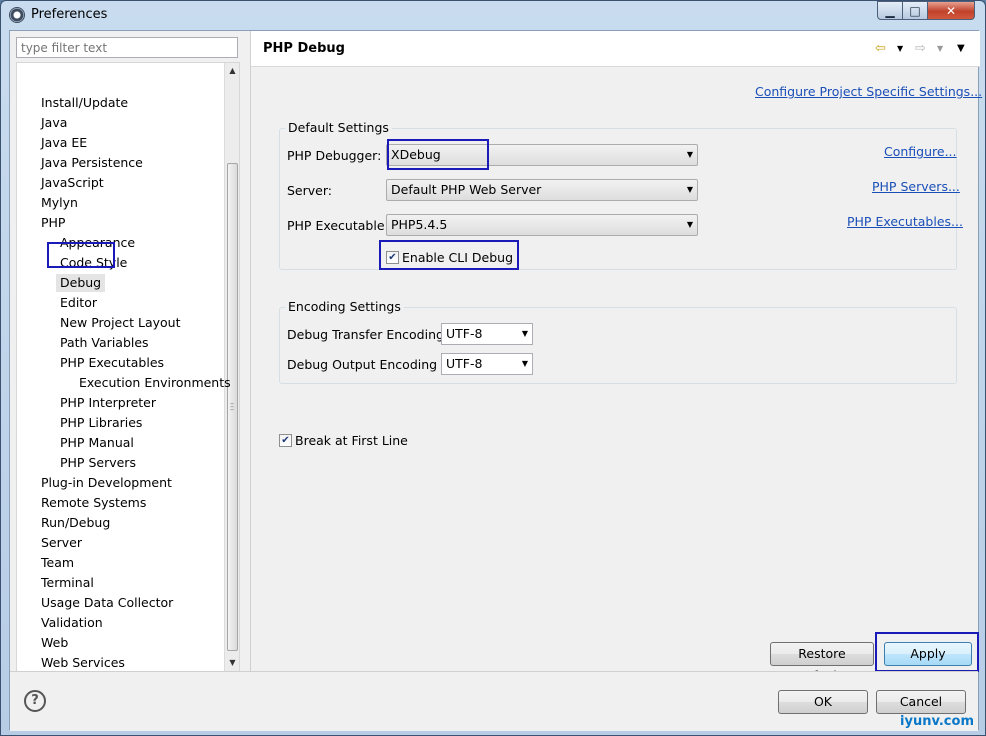 The image size is (986, 736). What do you see at coordinates (940, 48) in the screenshot?
I see `forward-menu-icon: ▼` at bounding box center [940, 48].